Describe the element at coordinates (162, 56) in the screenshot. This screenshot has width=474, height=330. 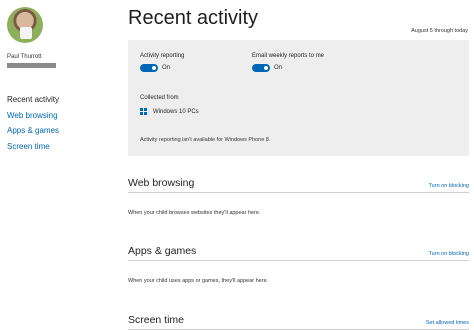
I see `activity-reporting-label: Activity reporting` at that location.